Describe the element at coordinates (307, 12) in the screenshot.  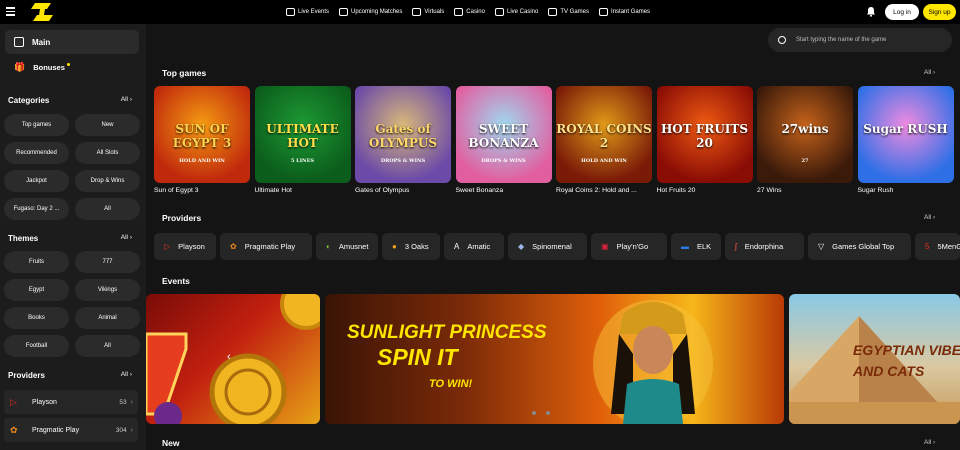
I see `nav-item-live-events: Live Events` at that location.